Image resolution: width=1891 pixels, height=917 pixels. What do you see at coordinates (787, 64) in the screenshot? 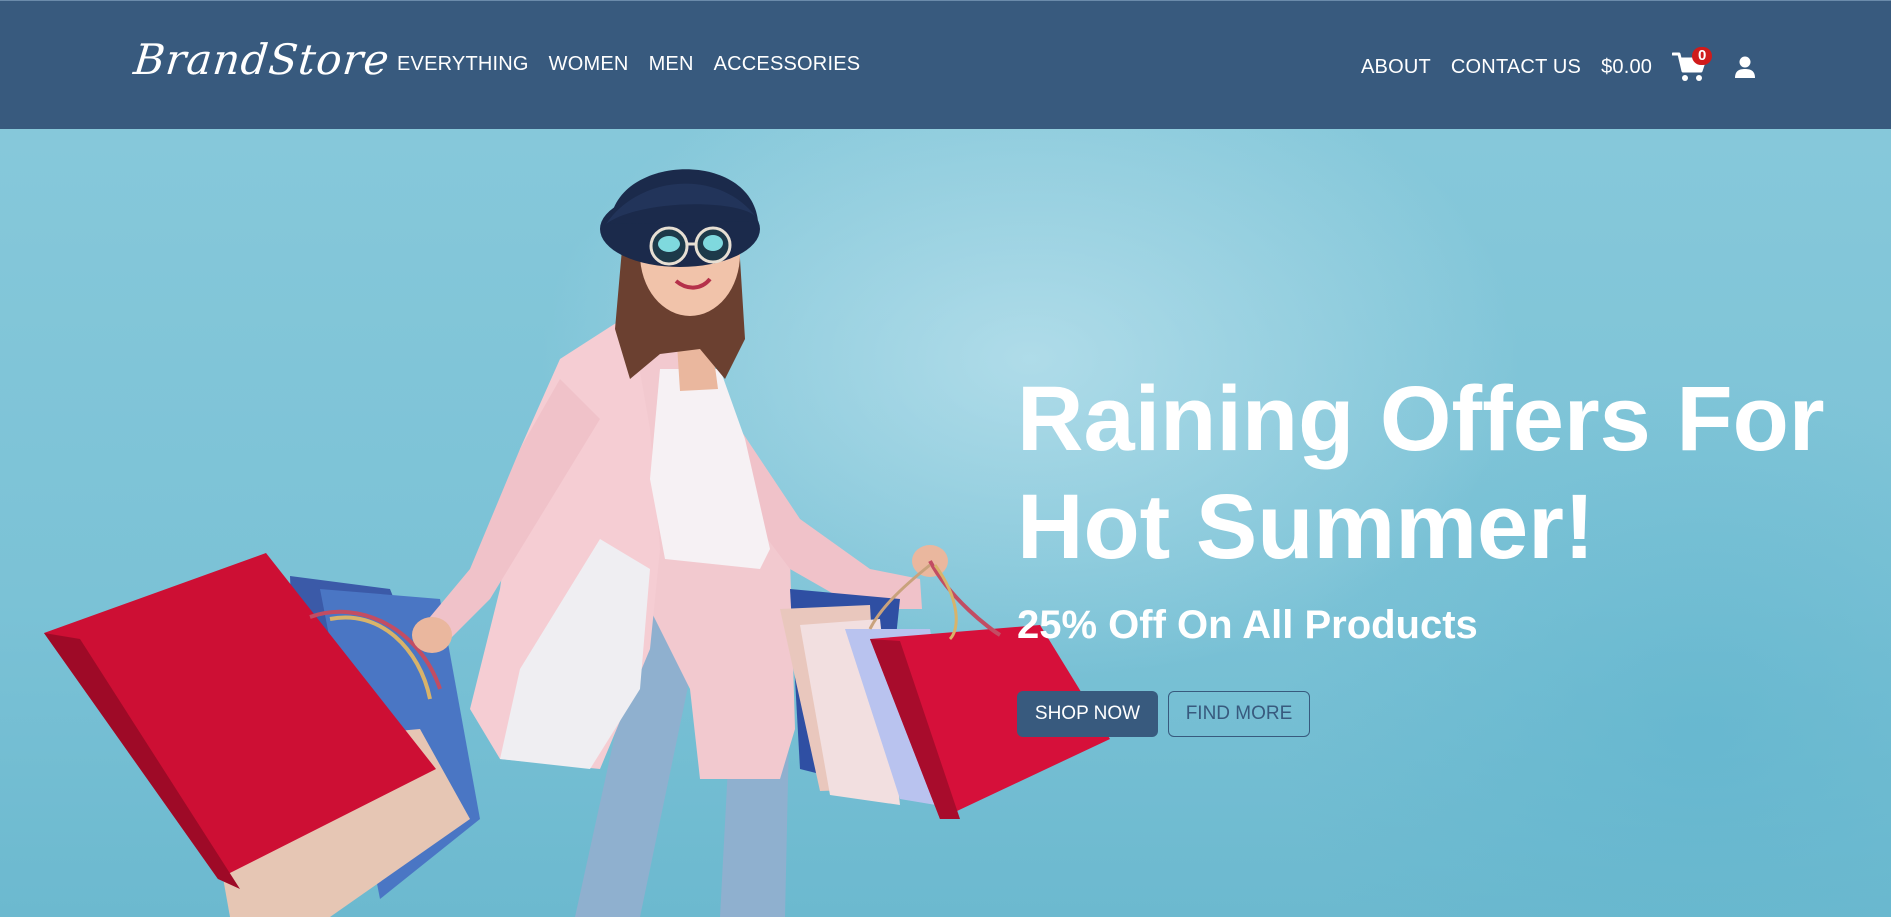
I see `nav-link-accessories: ACCESSORIES` at bounding box center [787, 64].